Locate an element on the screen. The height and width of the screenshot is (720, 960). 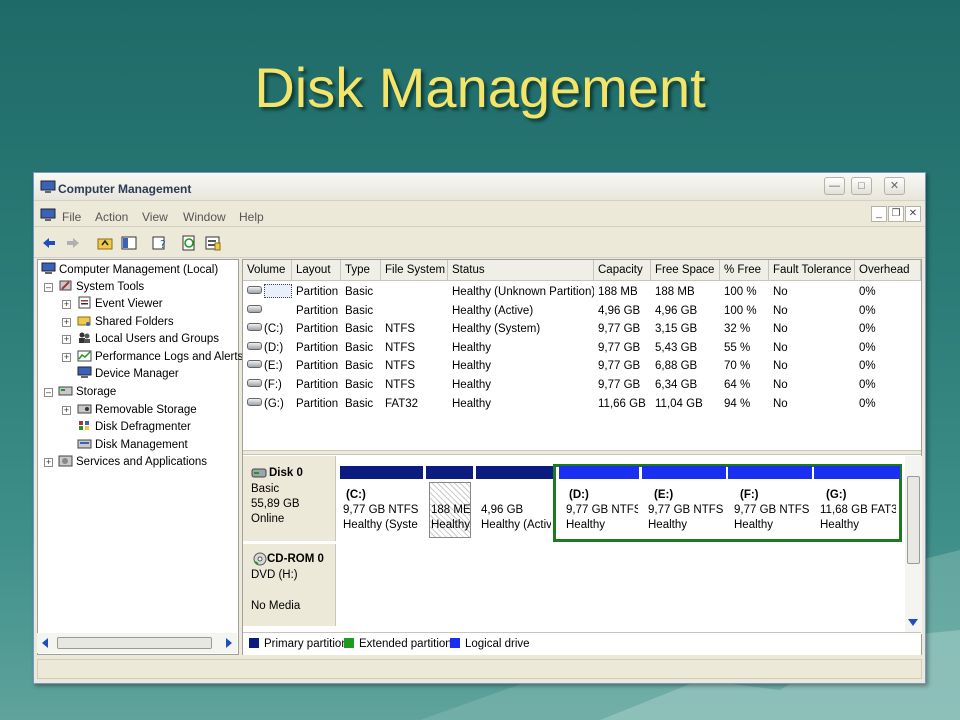
maximize-button: □ is located at coordinates (861, 186).